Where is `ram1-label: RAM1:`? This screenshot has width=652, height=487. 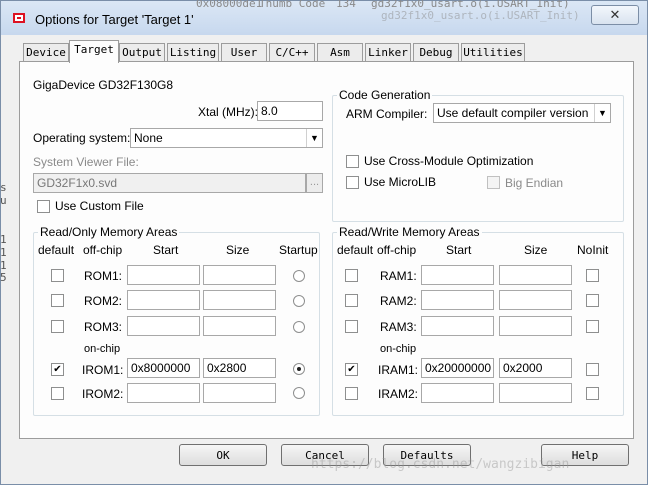
ram1-label: RAM1: is located at coordinates (398, 276).